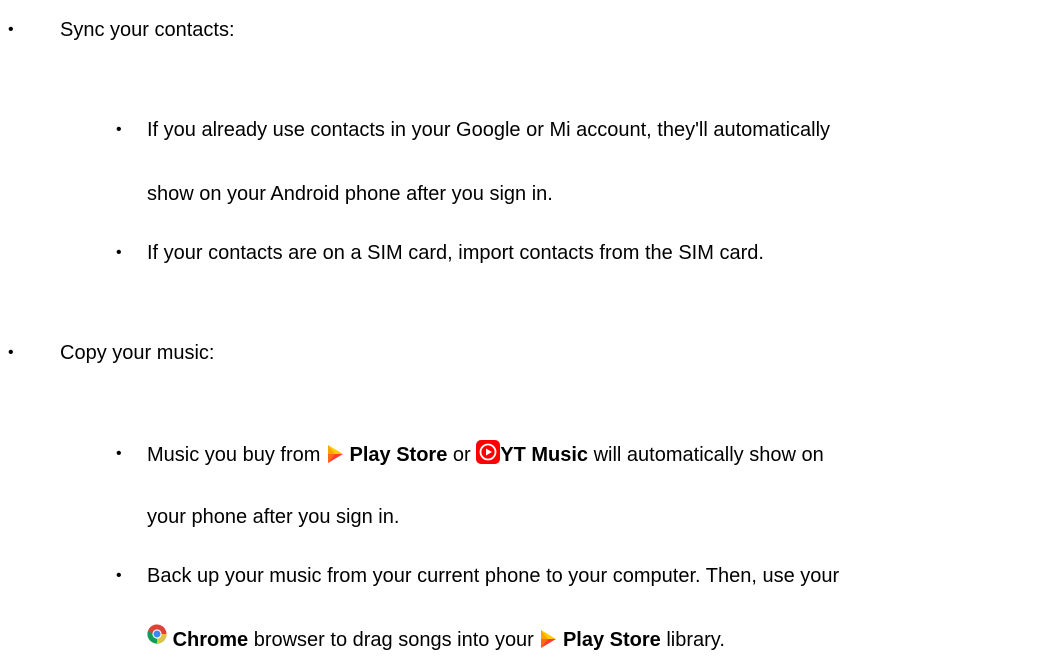 The image size is (1045, 661). I want to click on list-item-text: your phone after you sign in., so click(273, 517).